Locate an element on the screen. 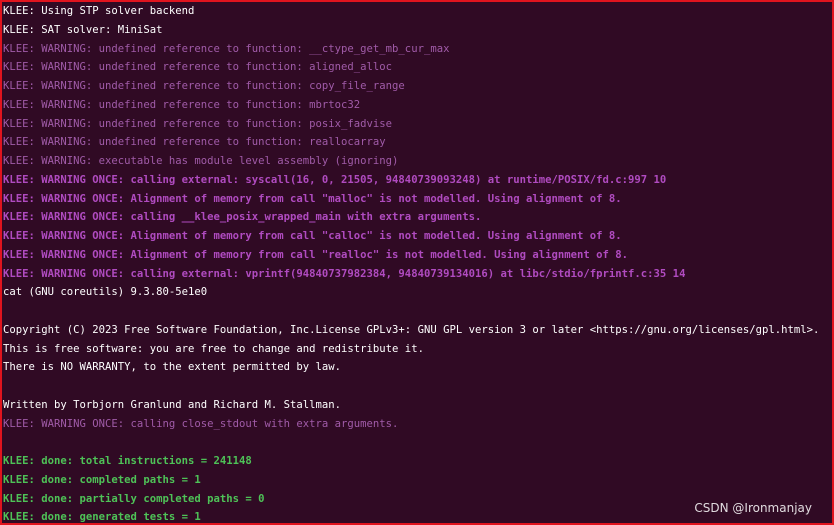 The height and width of the screenshot is (525, 834). terminal-line: KLEE: done: total instructions = 241148 is located at coordinates (127, 461).